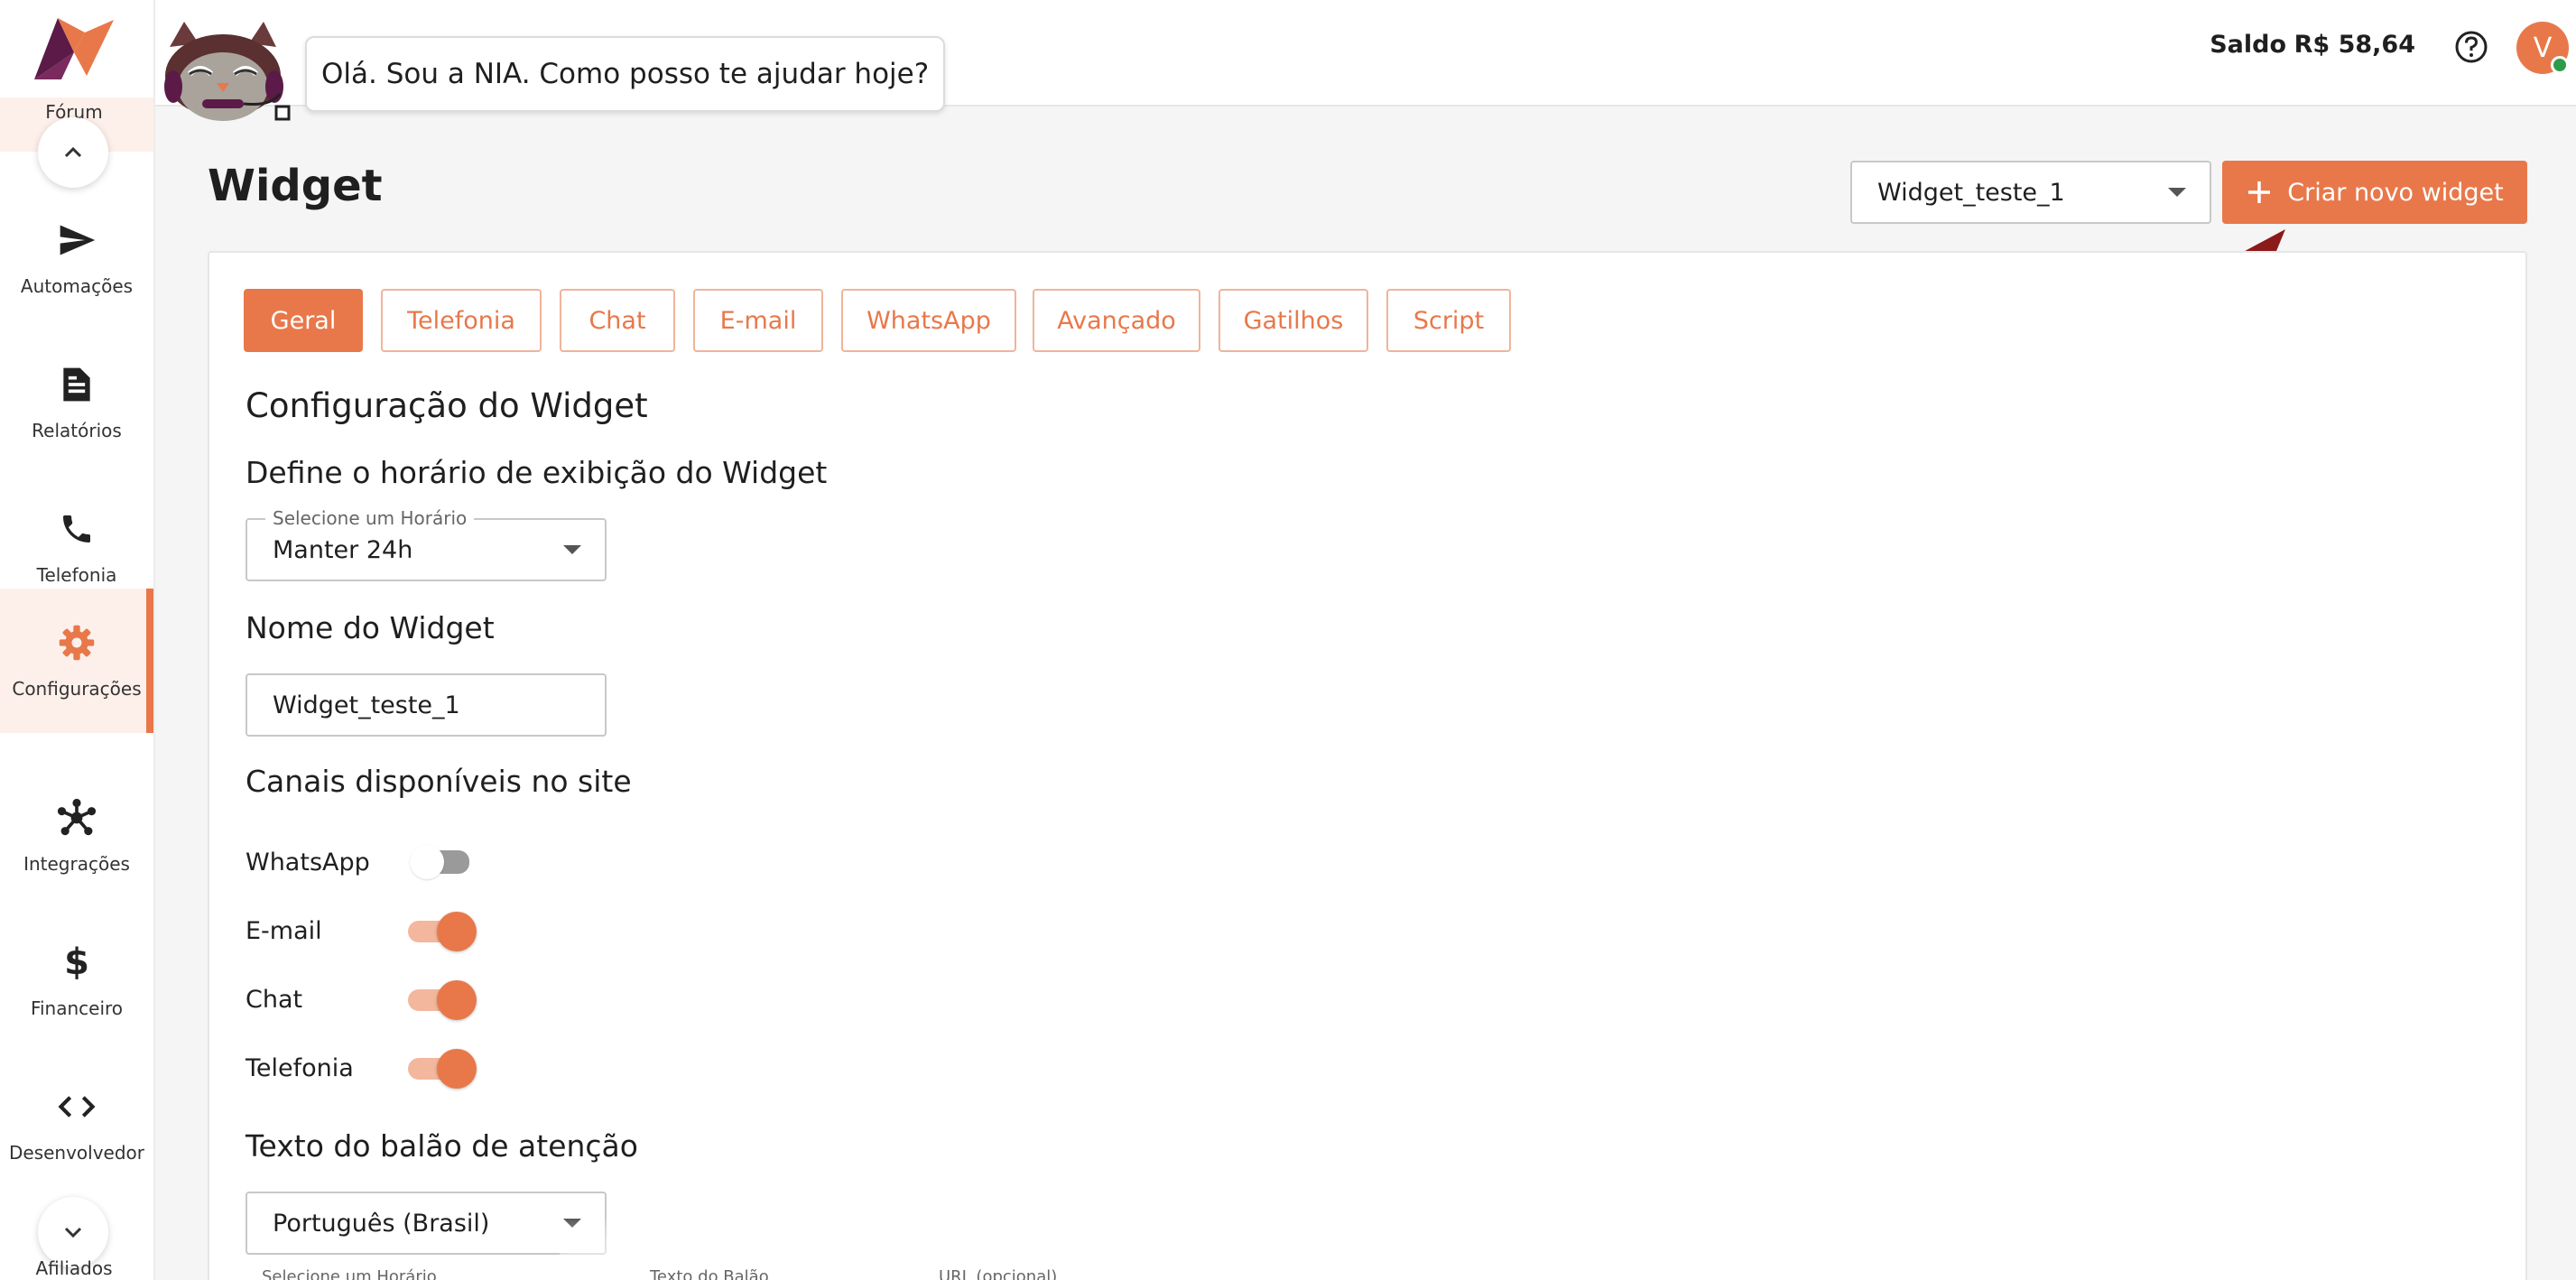  I want to click on sidebar-item-desenvolvedor: Desenvolvedor, so click(76, 1125).